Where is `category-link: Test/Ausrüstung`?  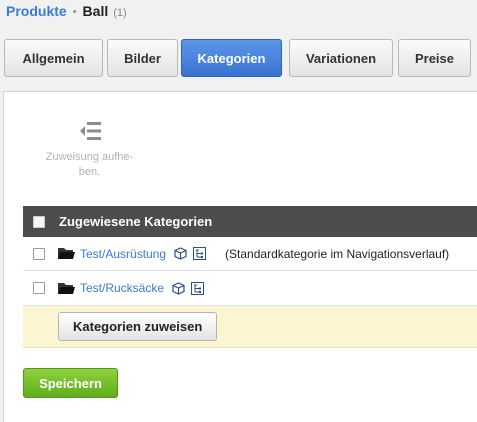
category-link: Test/Ausrüstung is located at coordinates (123, 254).